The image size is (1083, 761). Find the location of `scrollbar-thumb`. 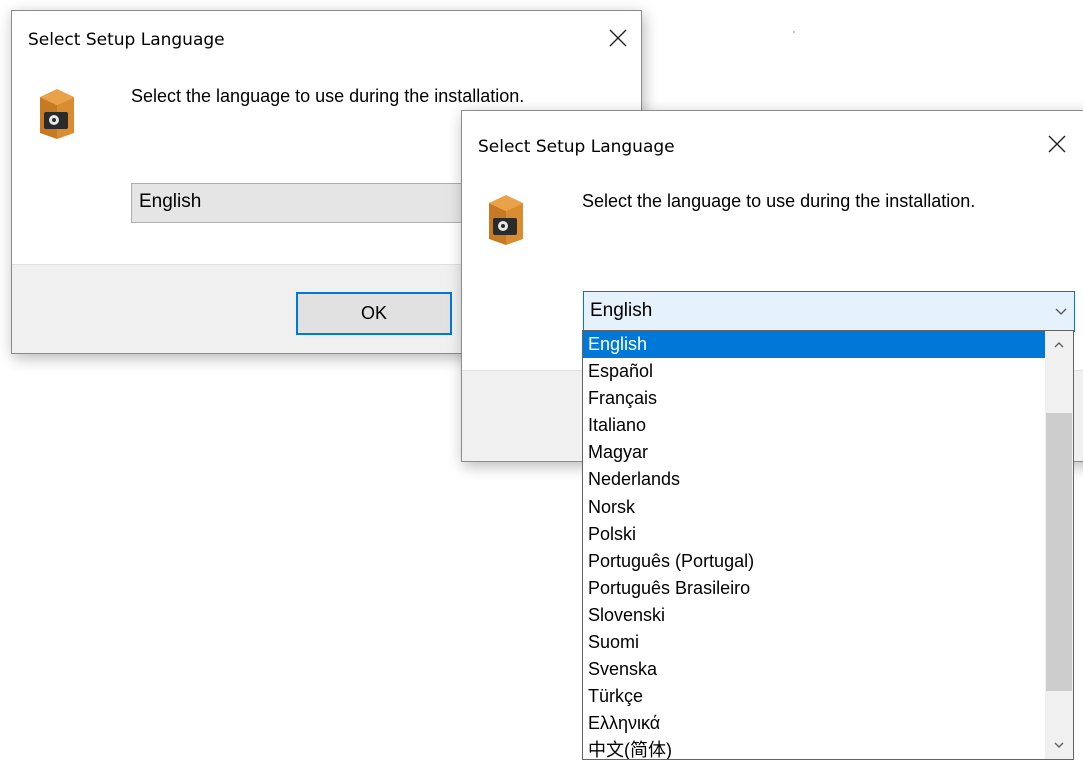

scrollbar-thumb is located at coordinates (1059, 552).